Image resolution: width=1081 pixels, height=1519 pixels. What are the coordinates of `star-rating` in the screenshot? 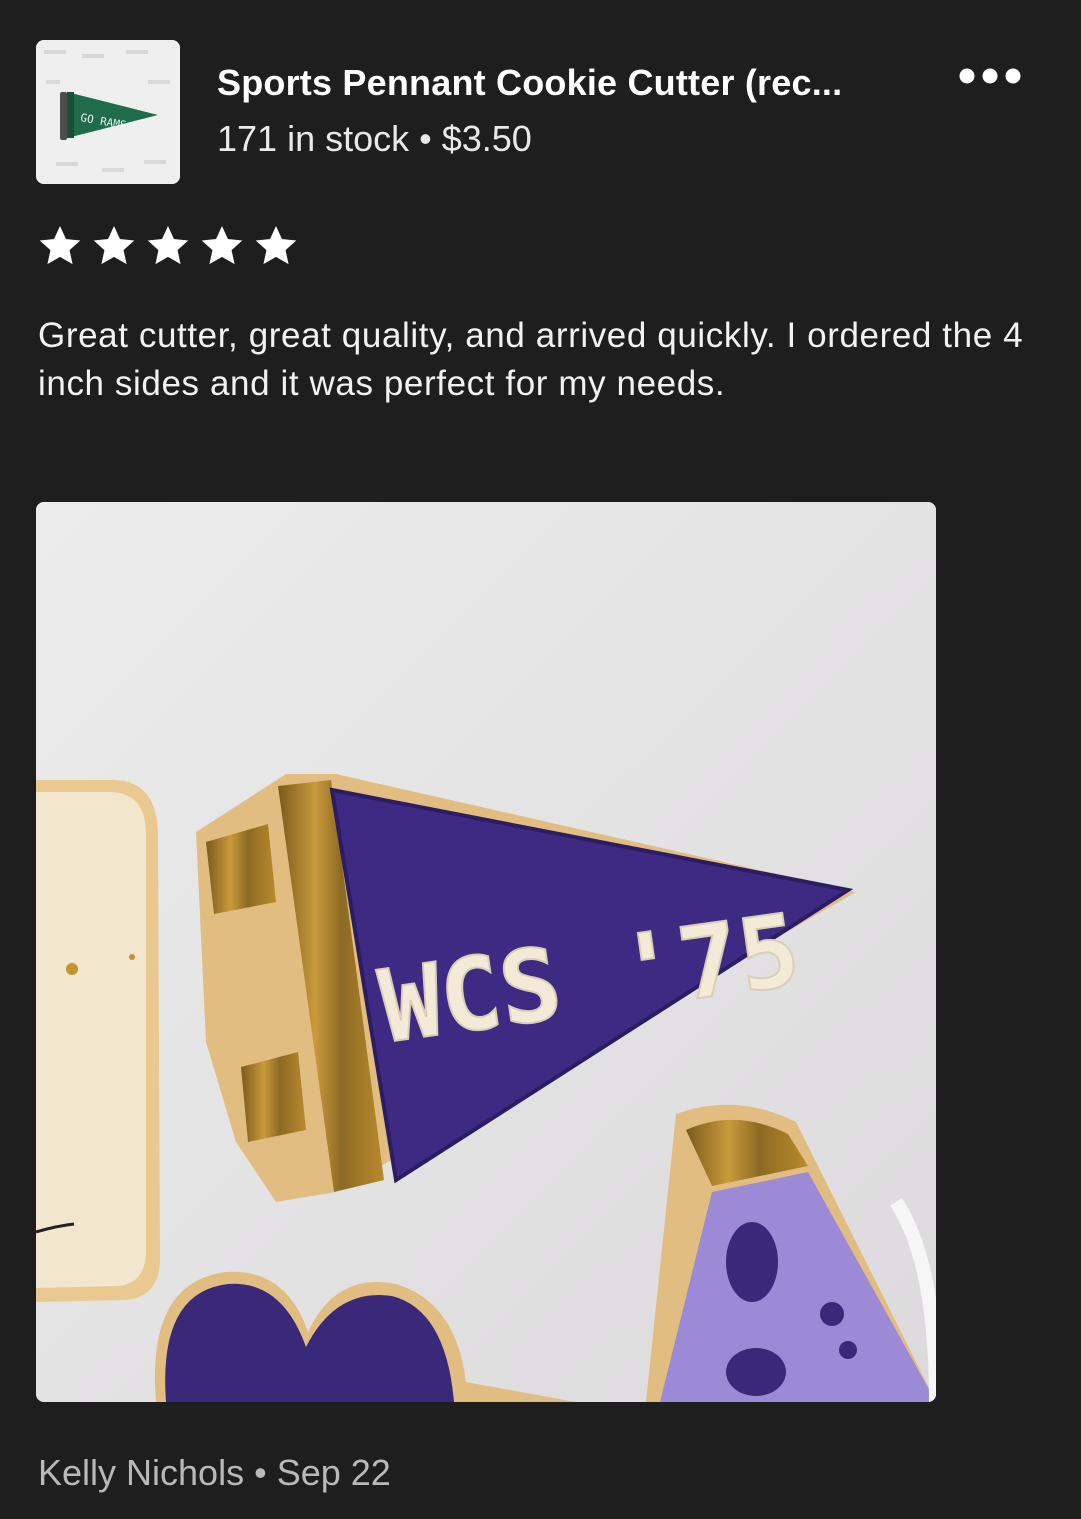 It's located at (168, 246).